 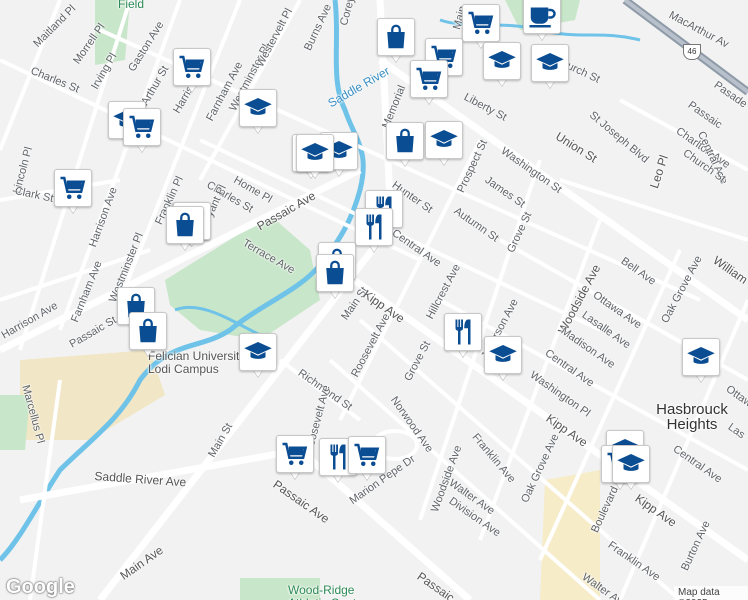 What do you see at coordinates (131, 5) in the screenshot?
I see `label-field: Field` at bounding box center [131, 5].